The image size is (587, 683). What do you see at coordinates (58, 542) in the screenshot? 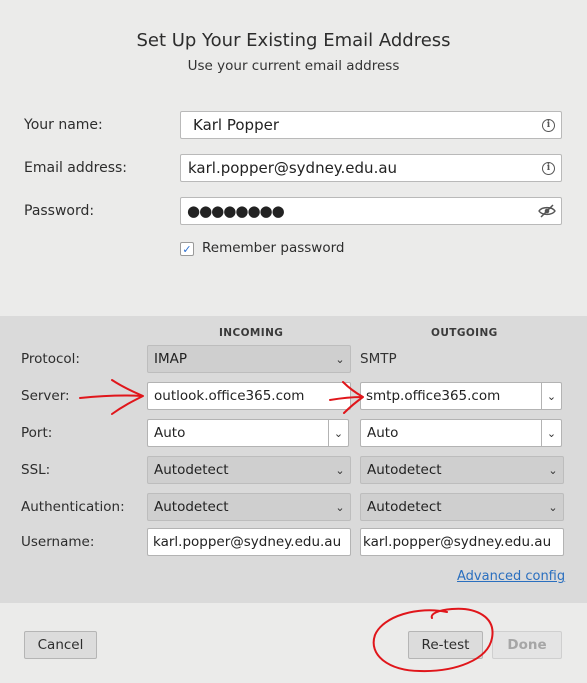
I see `username-label: Username:` at bounding box center [58, 542].